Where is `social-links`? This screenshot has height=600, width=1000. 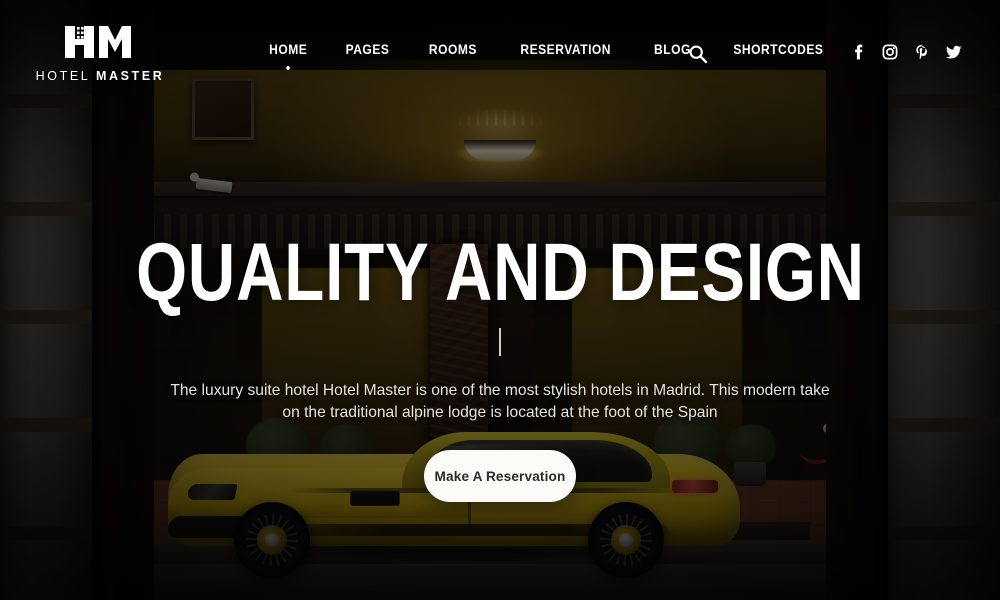 social-links is located at coordinates (906, 52).